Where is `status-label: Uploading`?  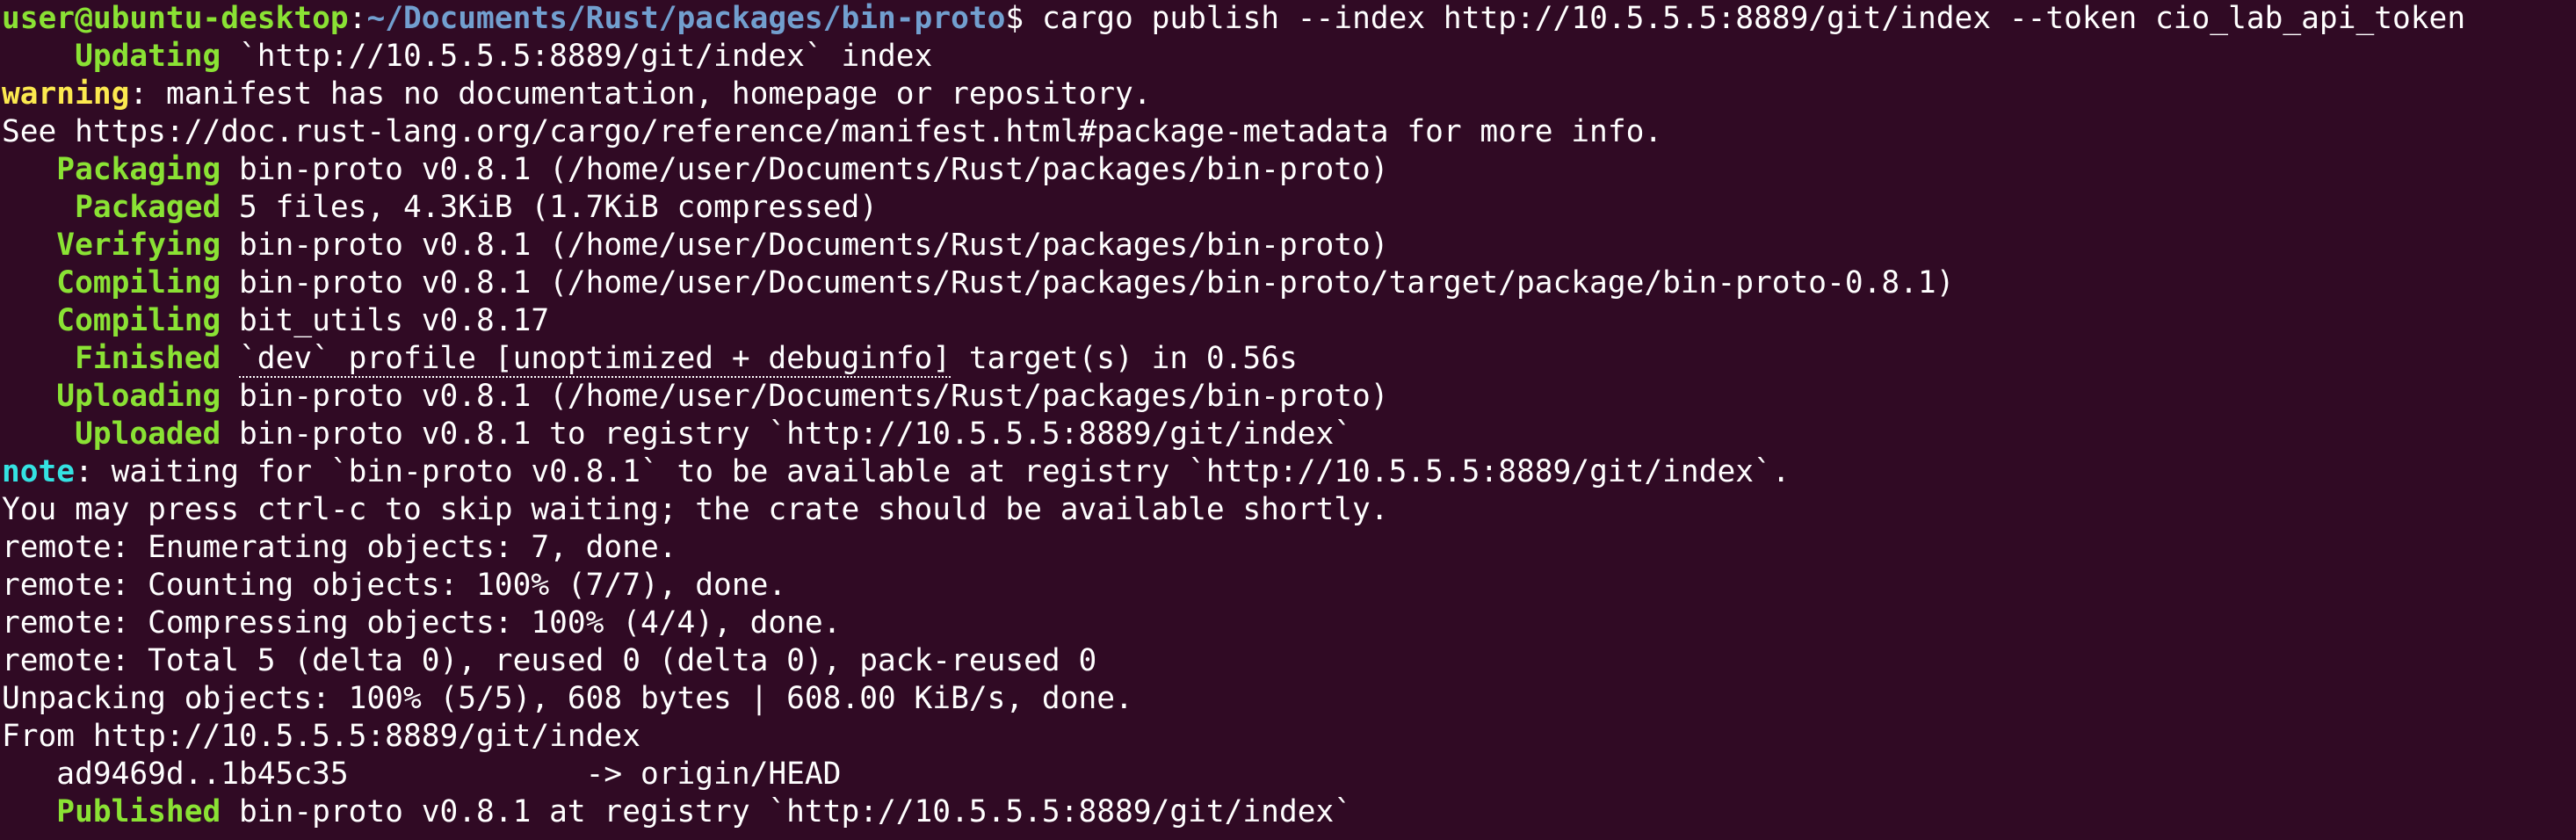
status-label: Uploading is located at coordinates (111, 396).